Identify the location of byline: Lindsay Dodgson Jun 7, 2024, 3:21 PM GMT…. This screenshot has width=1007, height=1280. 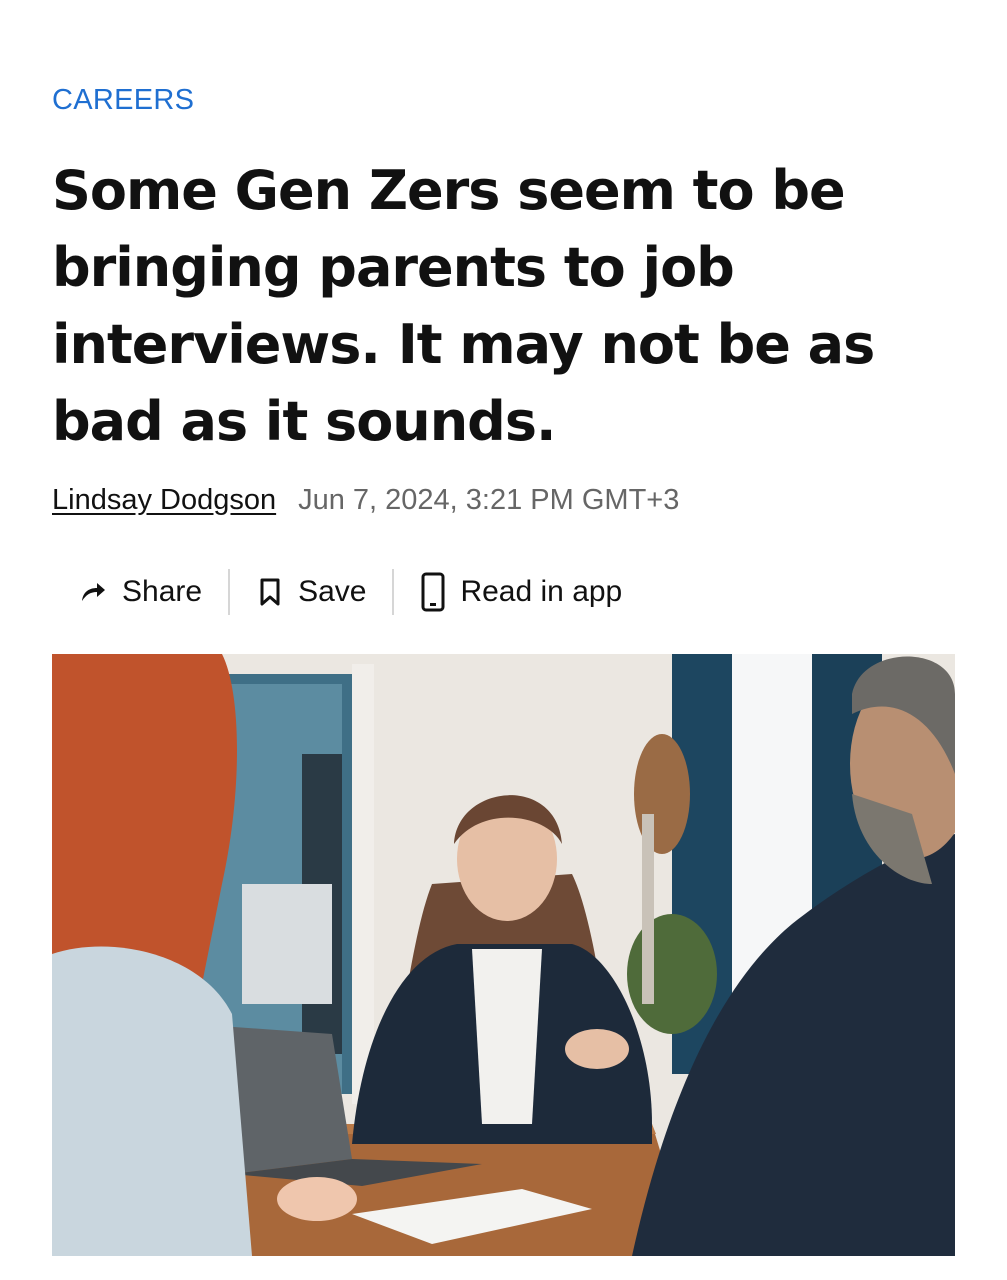
(365, 500).